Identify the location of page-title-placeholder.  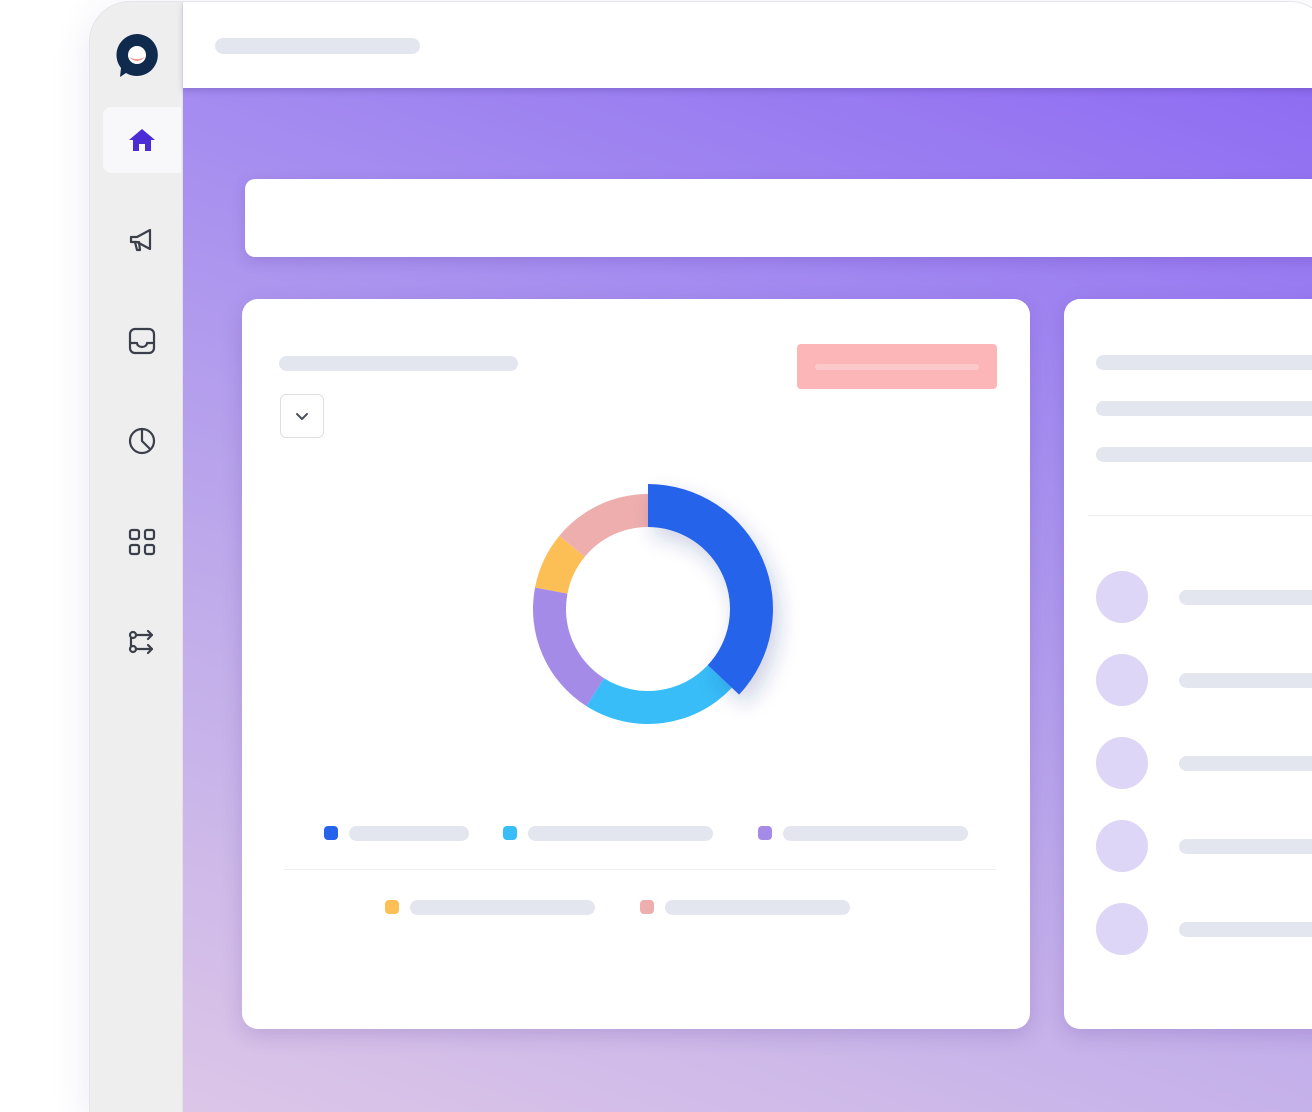
(317, 46).